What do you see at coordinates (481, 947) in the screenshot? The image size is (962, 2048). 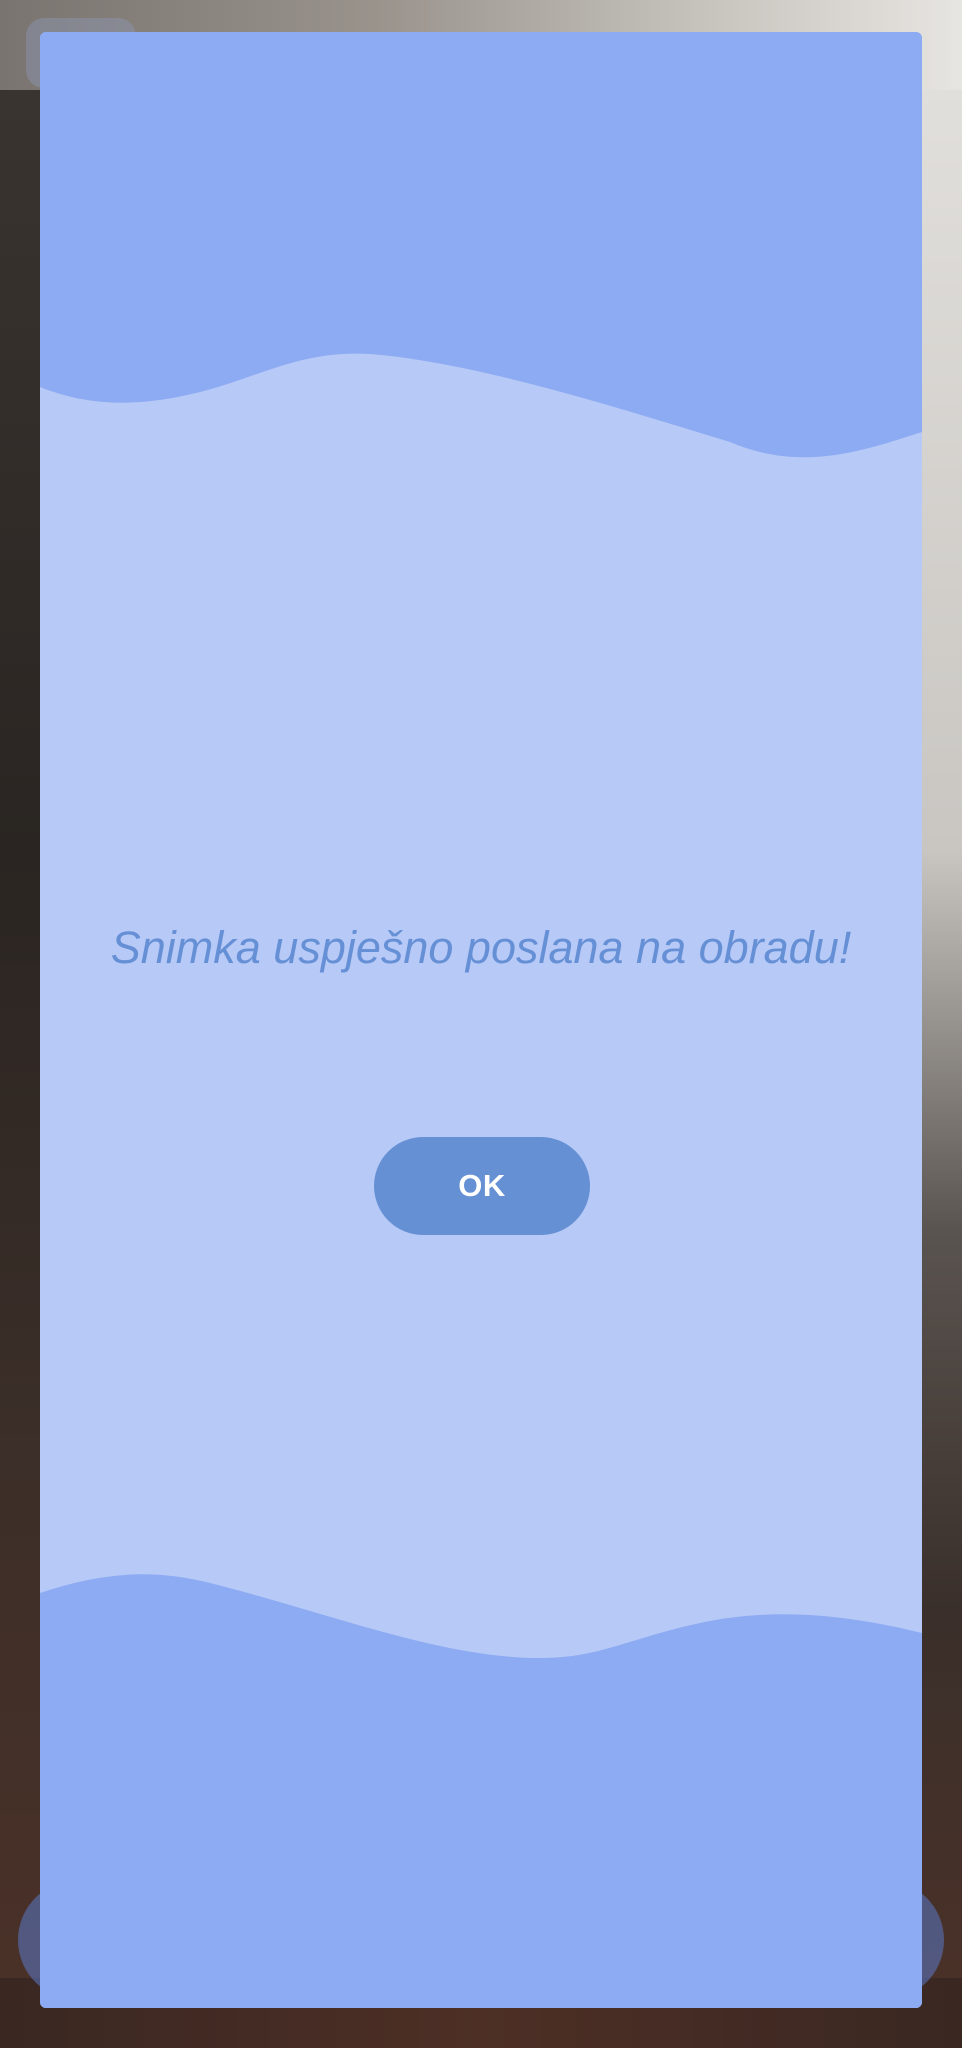 I see `success-message: Snimka uspješno poslana na obradu!` at bounding box center [481, 947].